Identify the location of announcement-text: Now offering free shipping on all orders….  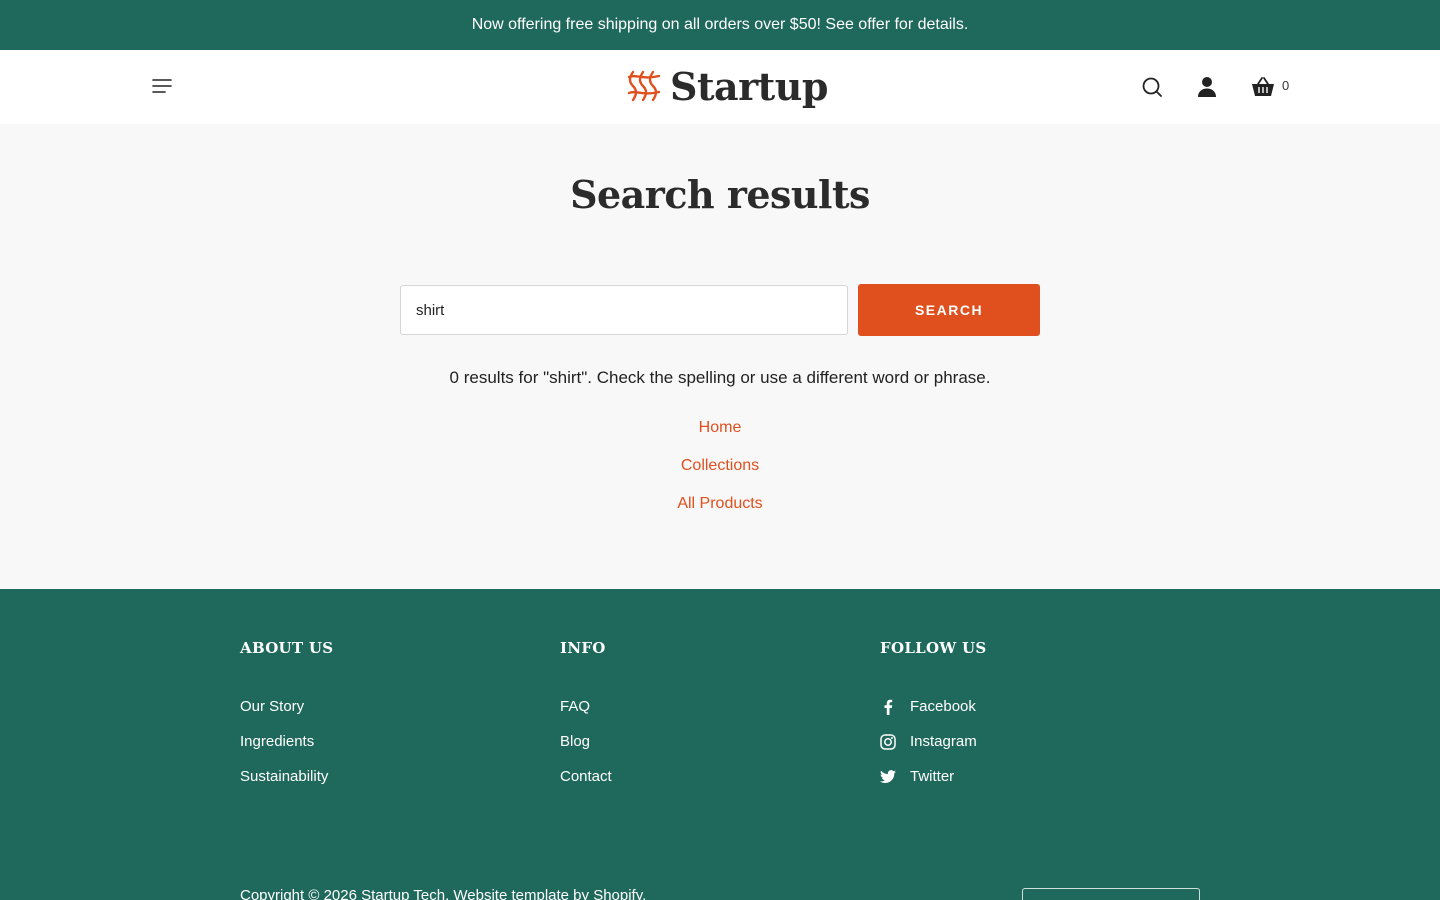
(720, 24).